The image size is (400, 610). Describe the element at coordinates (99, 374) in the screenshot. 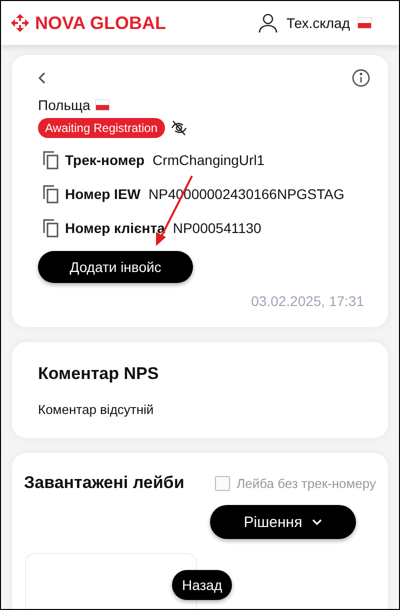

I see `section-title: Коментар NPS` at that location.